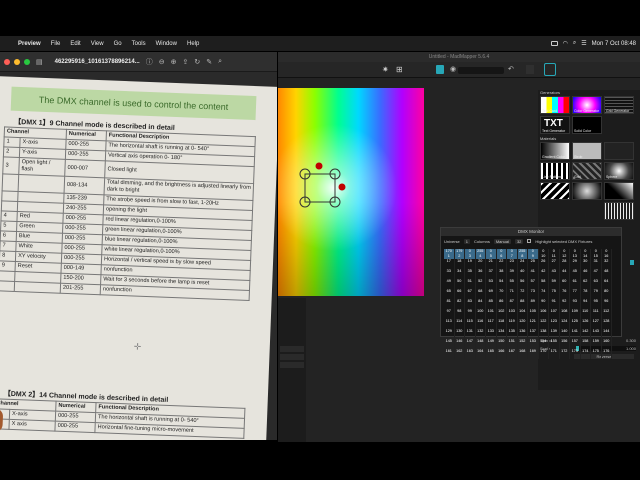  I want to click on dmx-channel-cell: 23, so click(512, 264).